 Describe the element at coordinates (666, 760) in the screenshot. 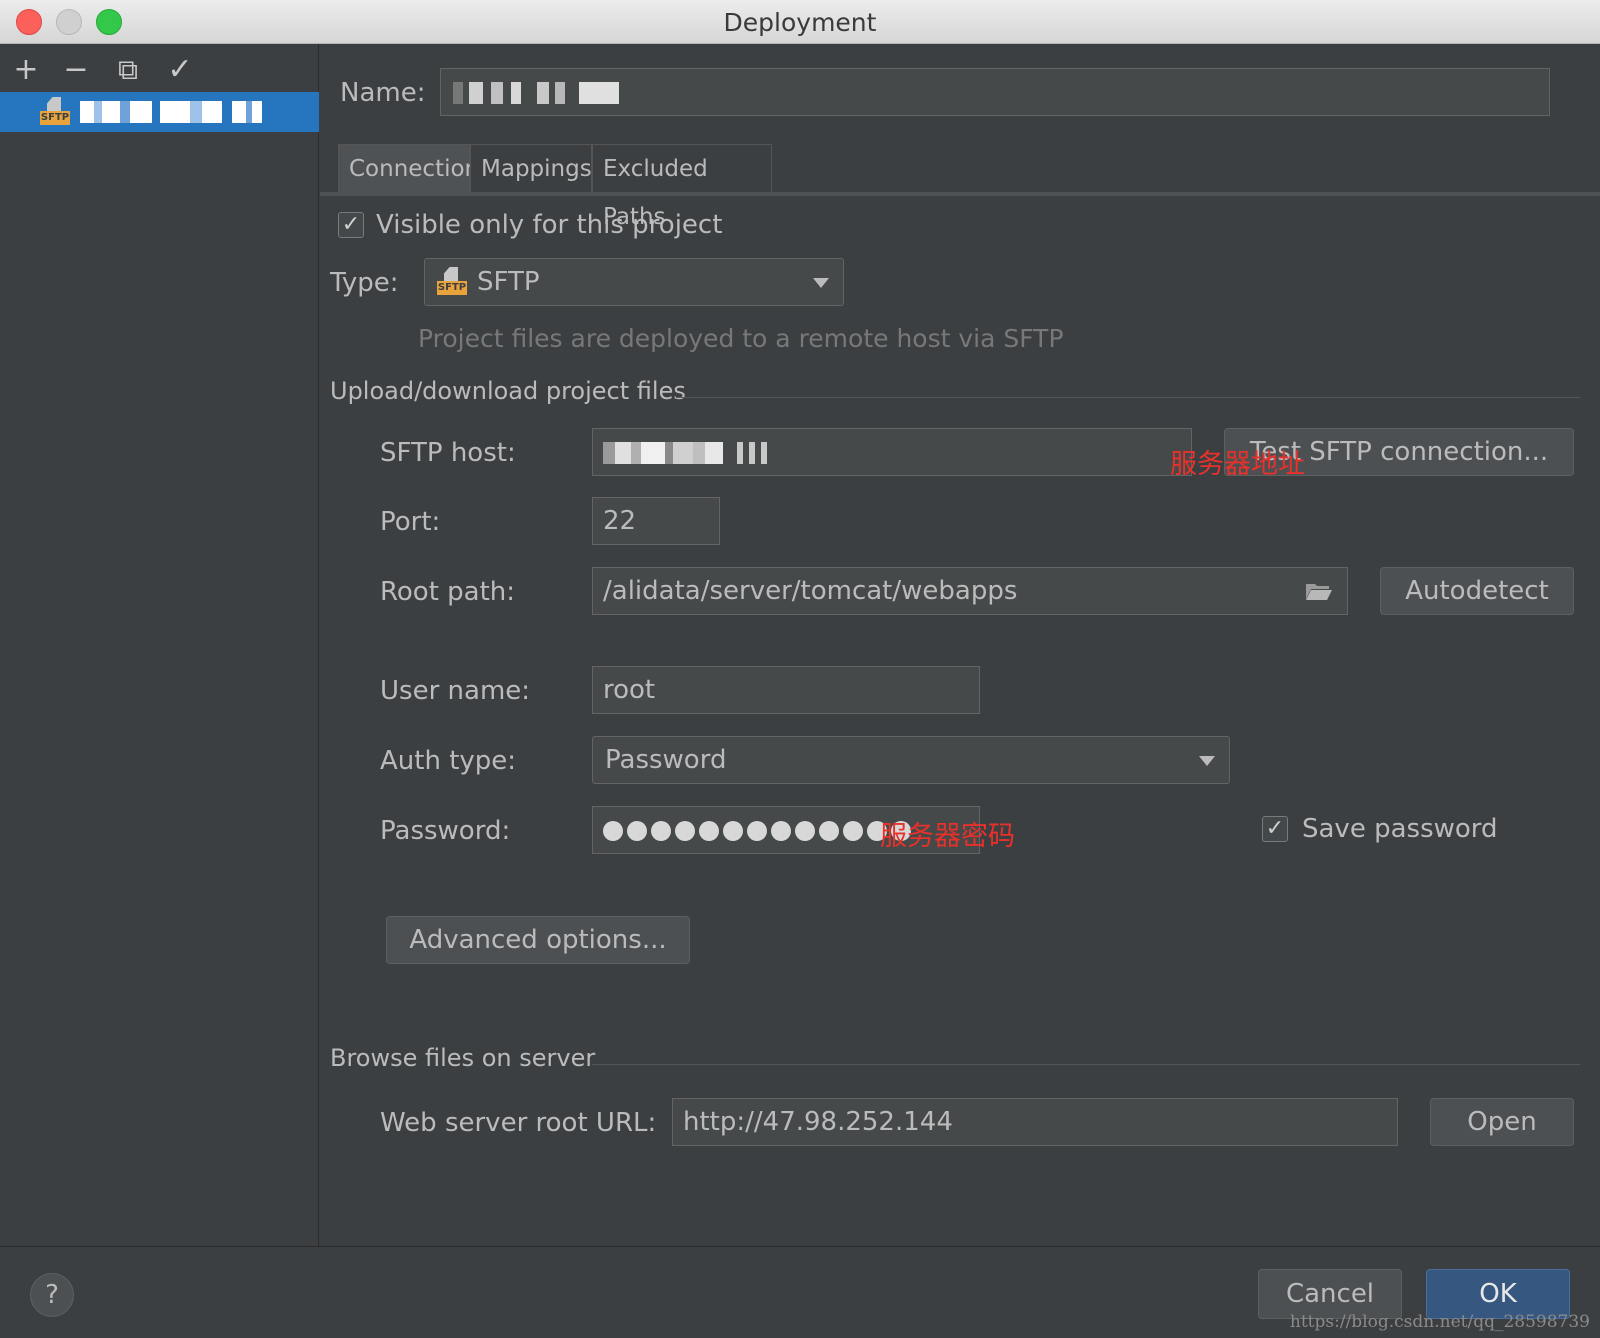

I see `auth-type-value: Password` at that location.